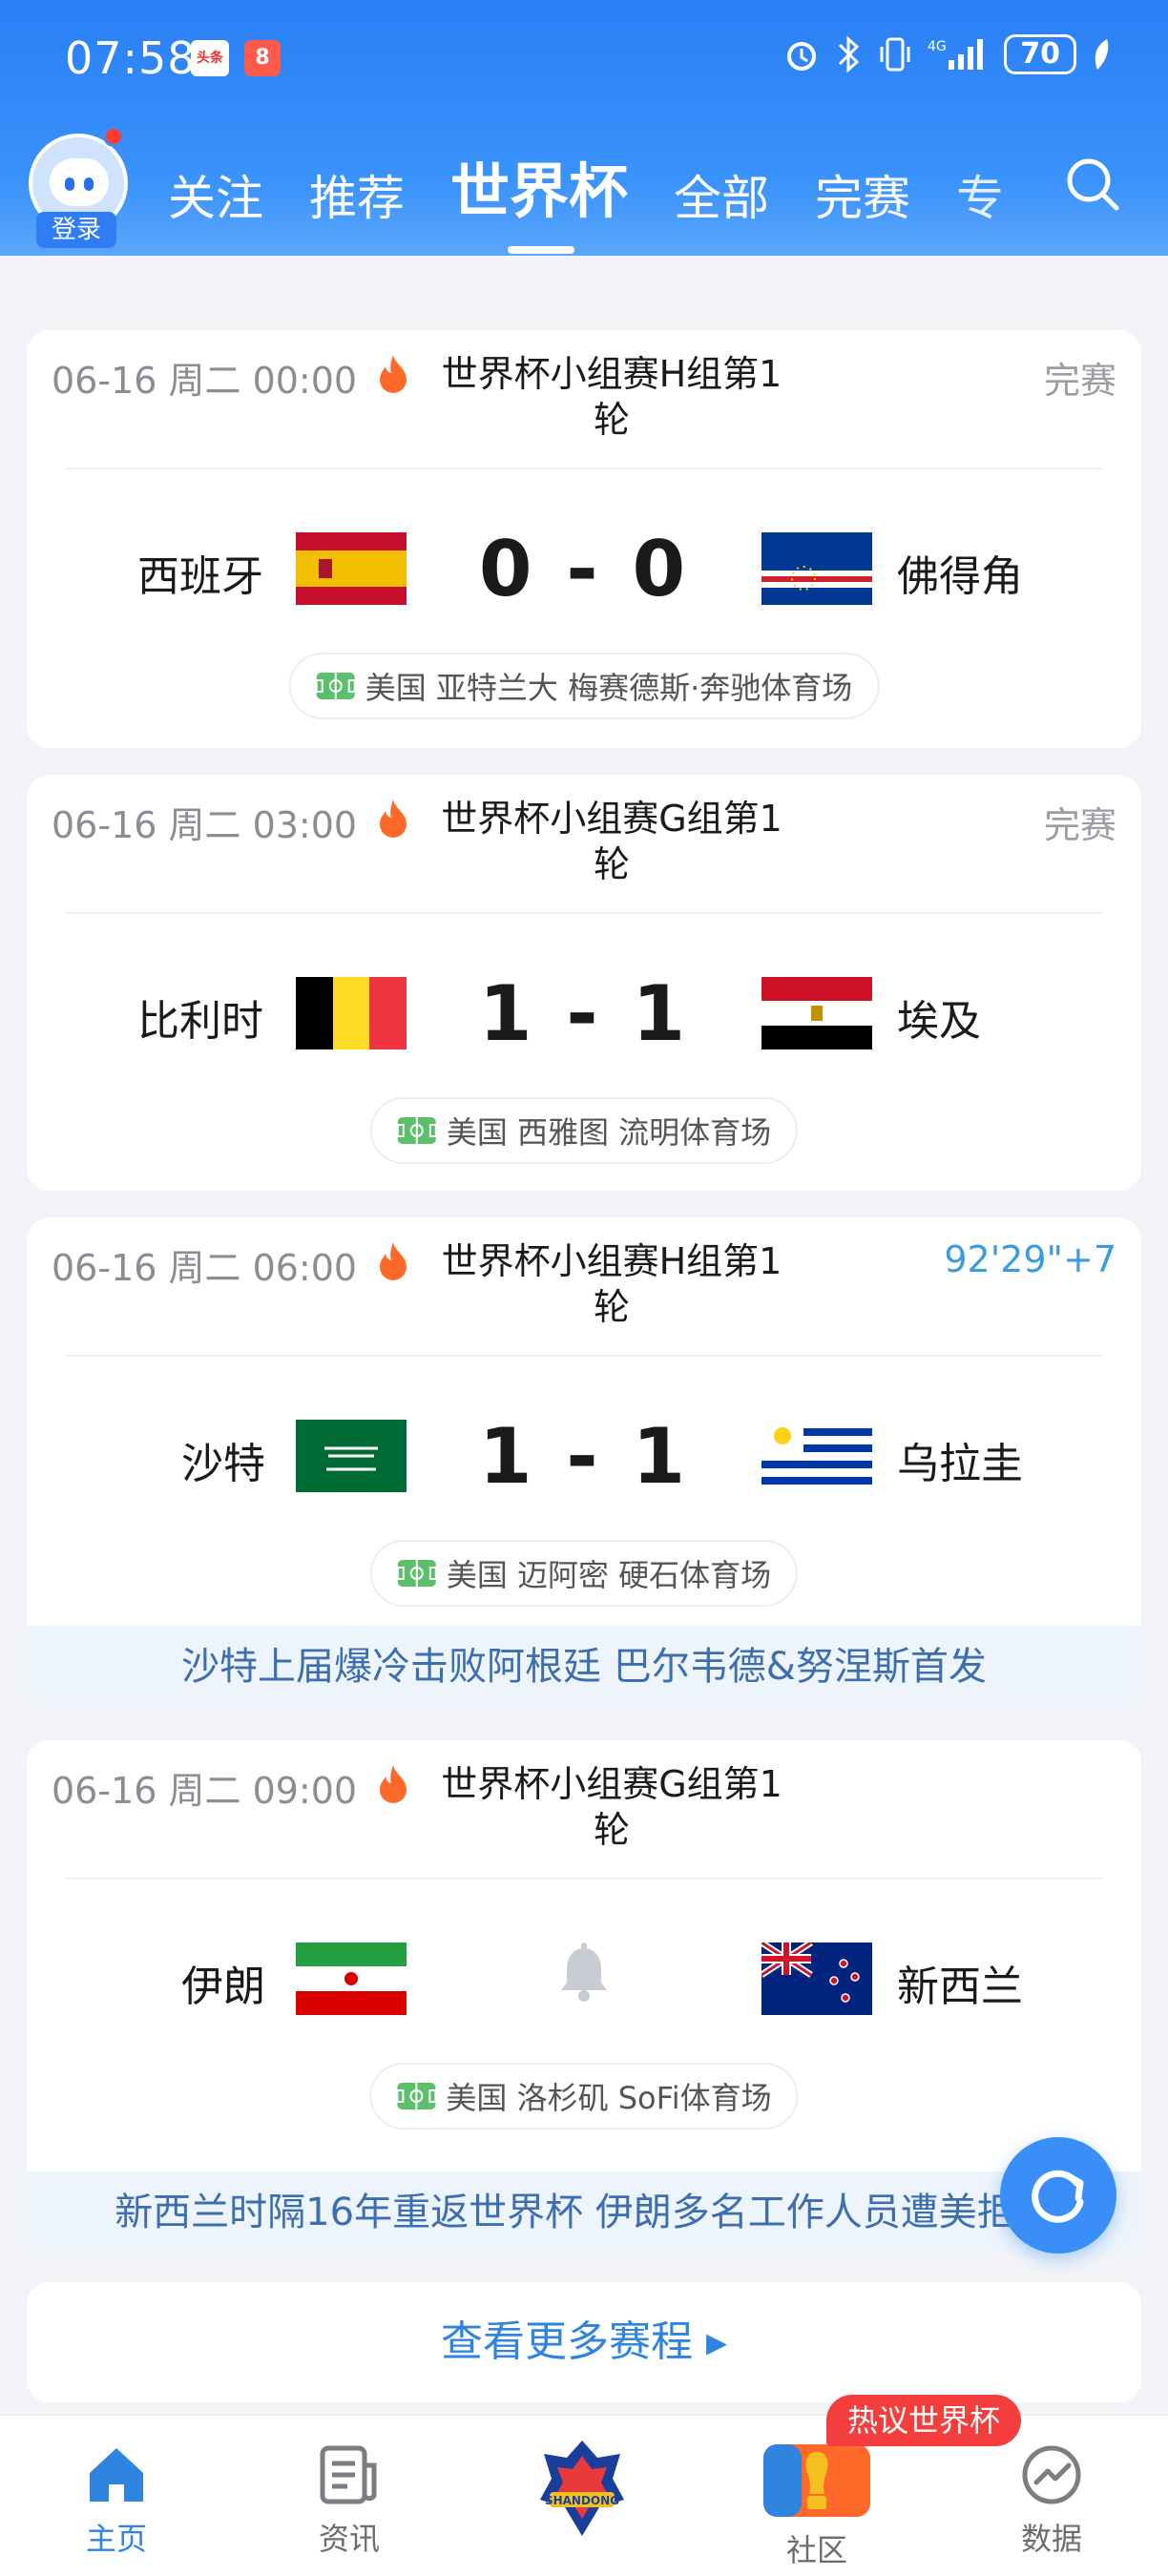 The height and width of the screenshot is (2576, 1168). I want to click on top-tabs: 关注 推荐 世界杯 全部 完赛 专, so click(609, 203).